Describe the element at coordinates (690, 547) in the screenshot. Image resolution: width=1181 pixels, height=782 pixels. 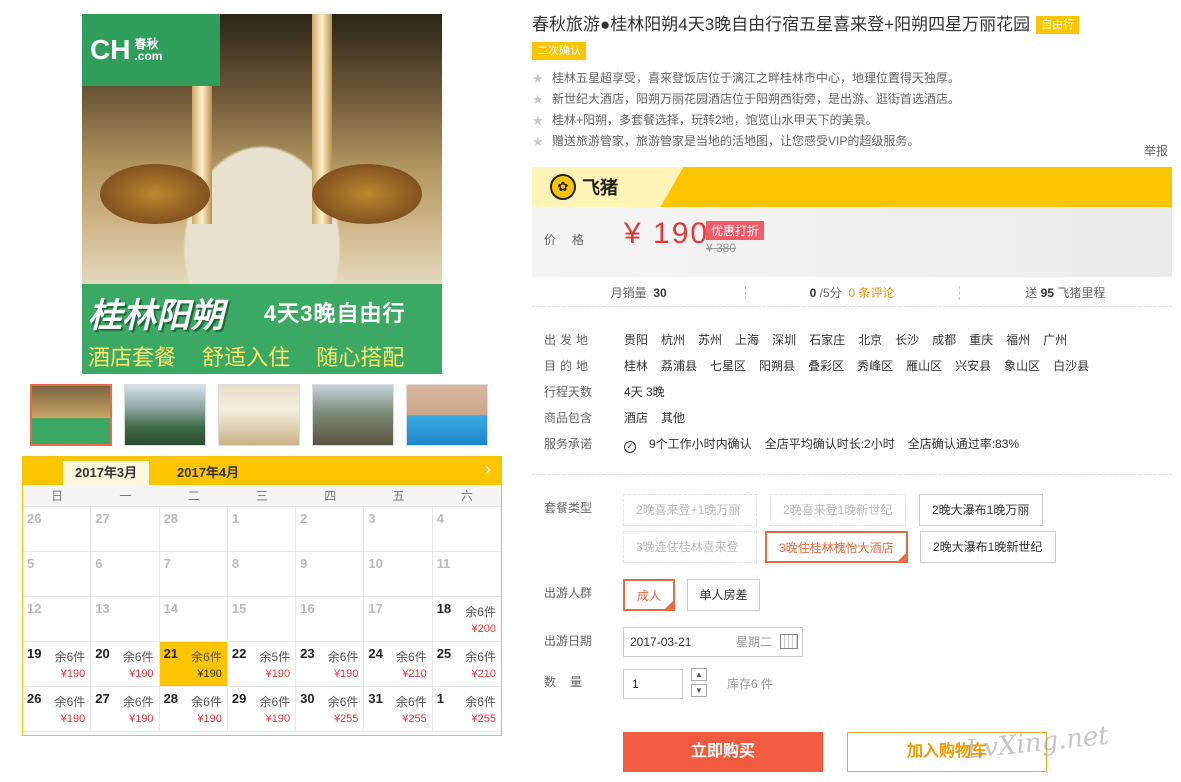
I see `package-option-4: 3晚连住桂林喜来登` at that location.